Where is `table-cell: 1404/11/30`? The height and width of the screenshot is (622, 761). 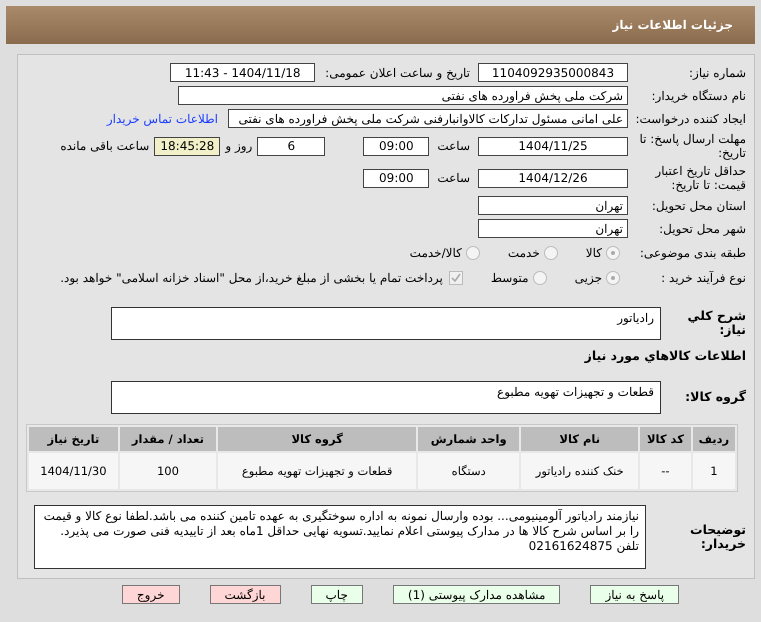 table-cell: 1404/11/30 is located at coordinates (73, 471).